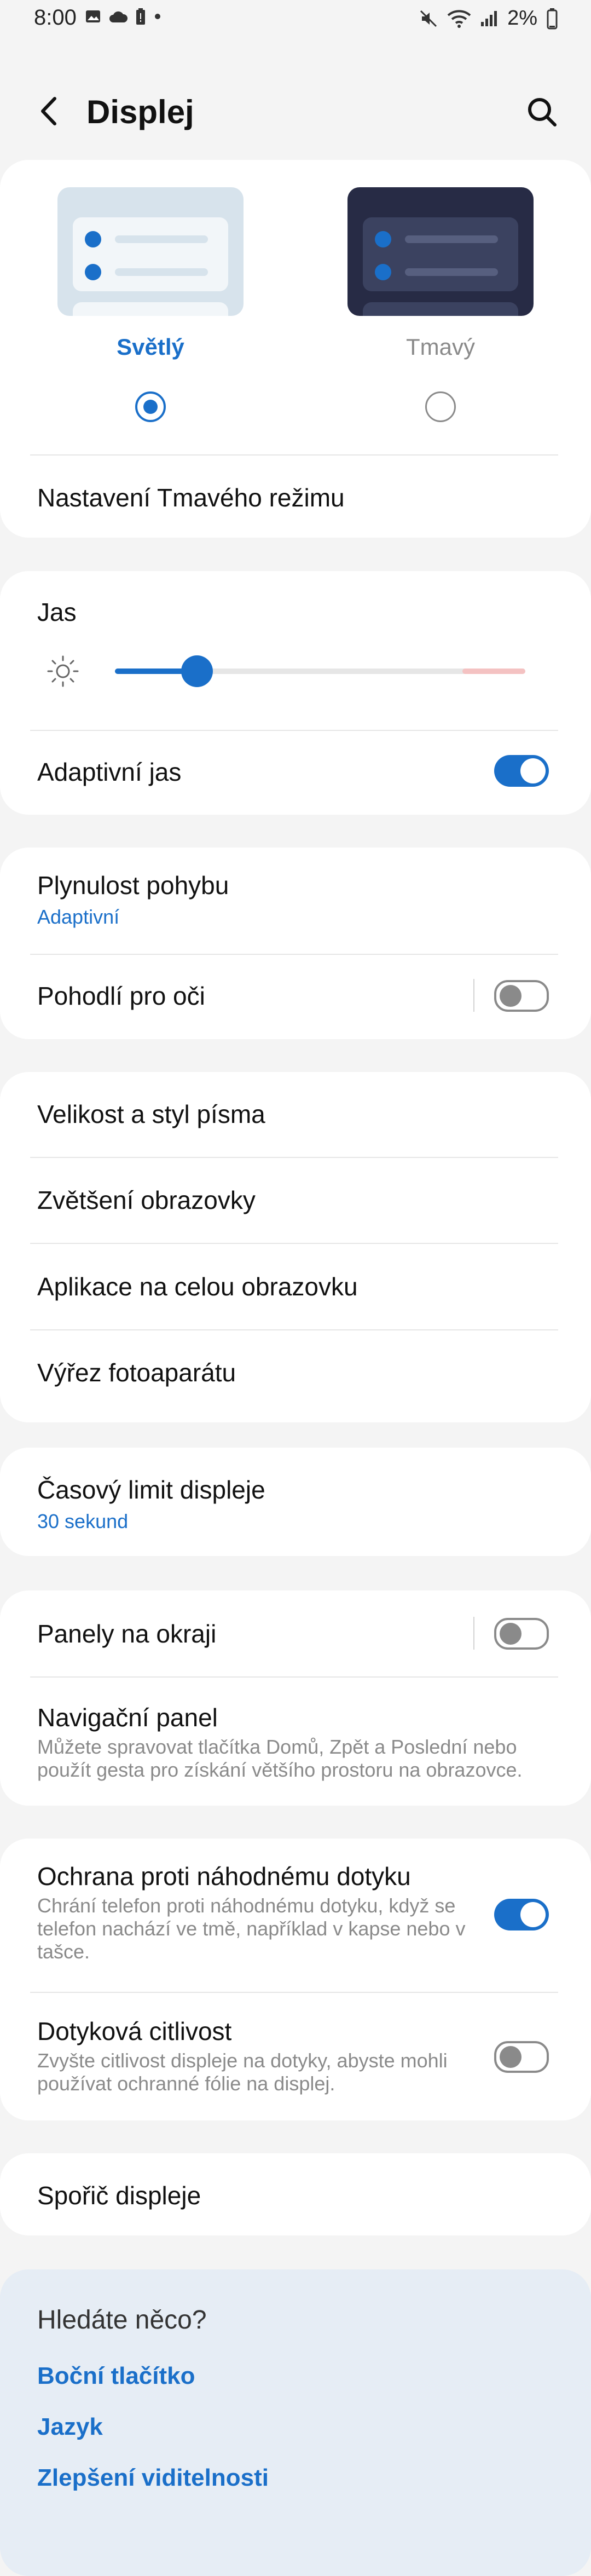 The height and width of the screenshot is (2576, 591). I want to click on screen-timeout-title: Časový limit displeje, so click(151, 1490).